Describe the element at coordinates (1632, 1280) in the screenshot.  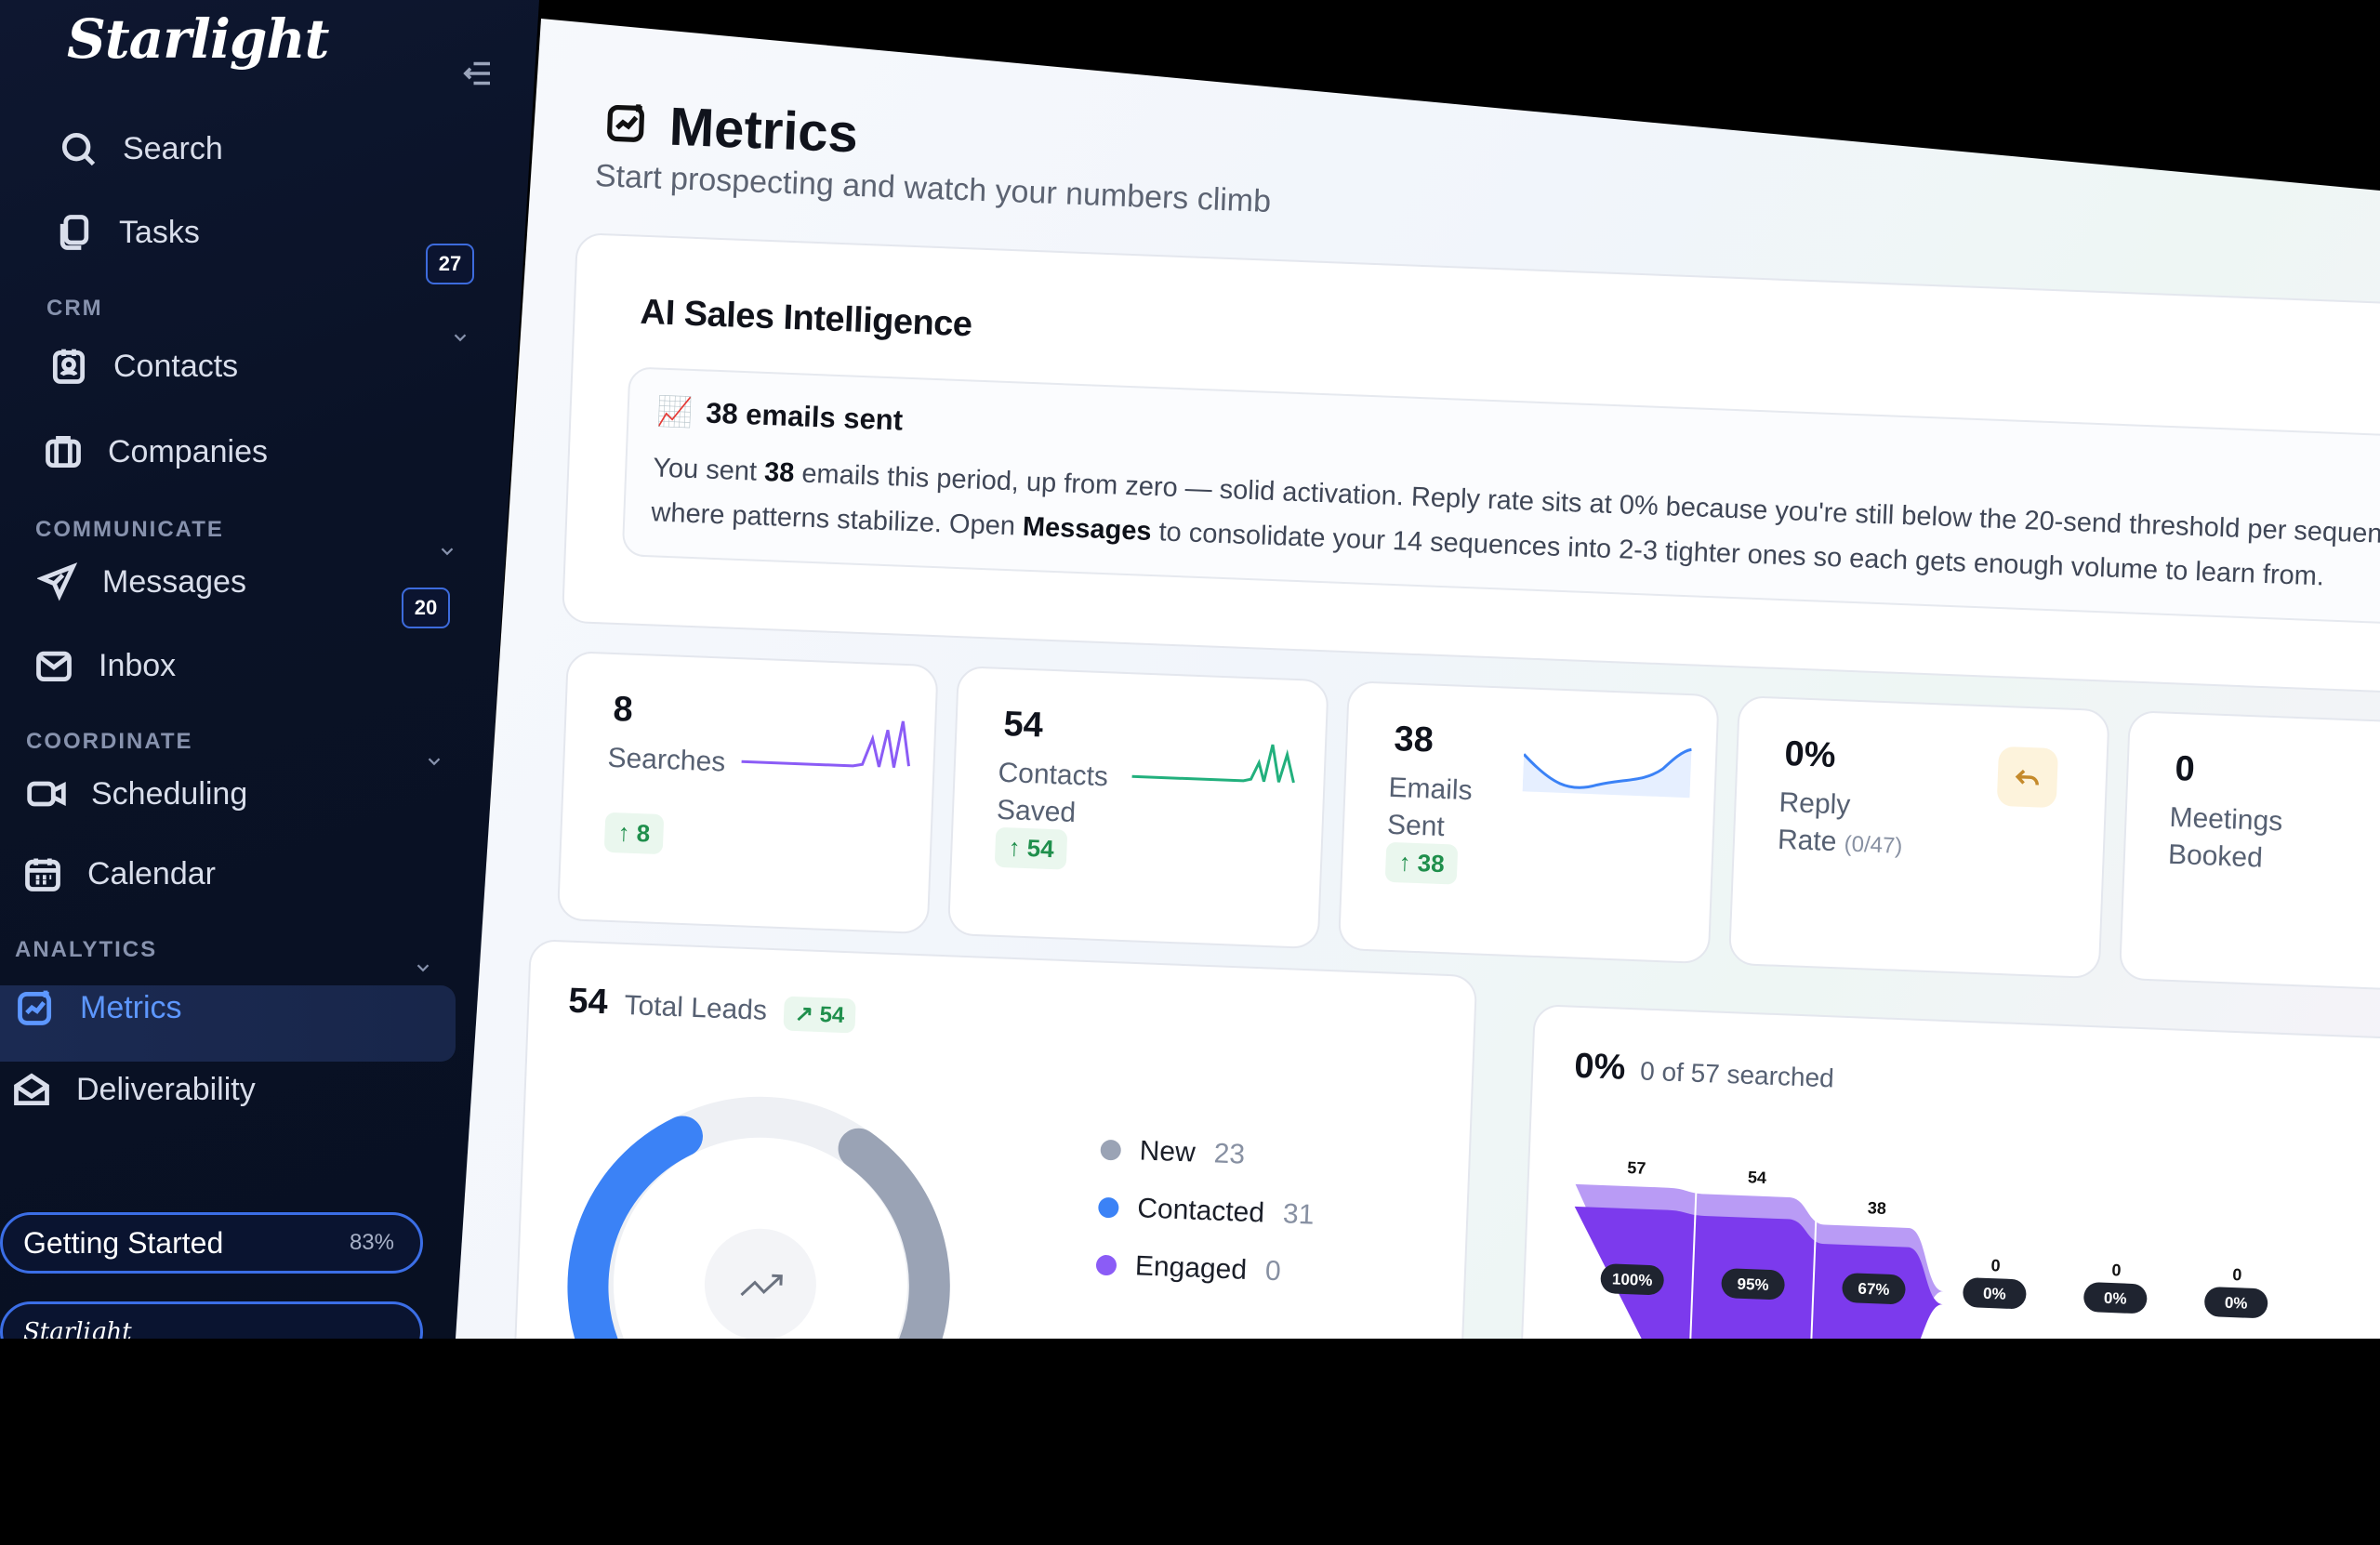
I see `funnel-stage-percent: 100%` at that location.